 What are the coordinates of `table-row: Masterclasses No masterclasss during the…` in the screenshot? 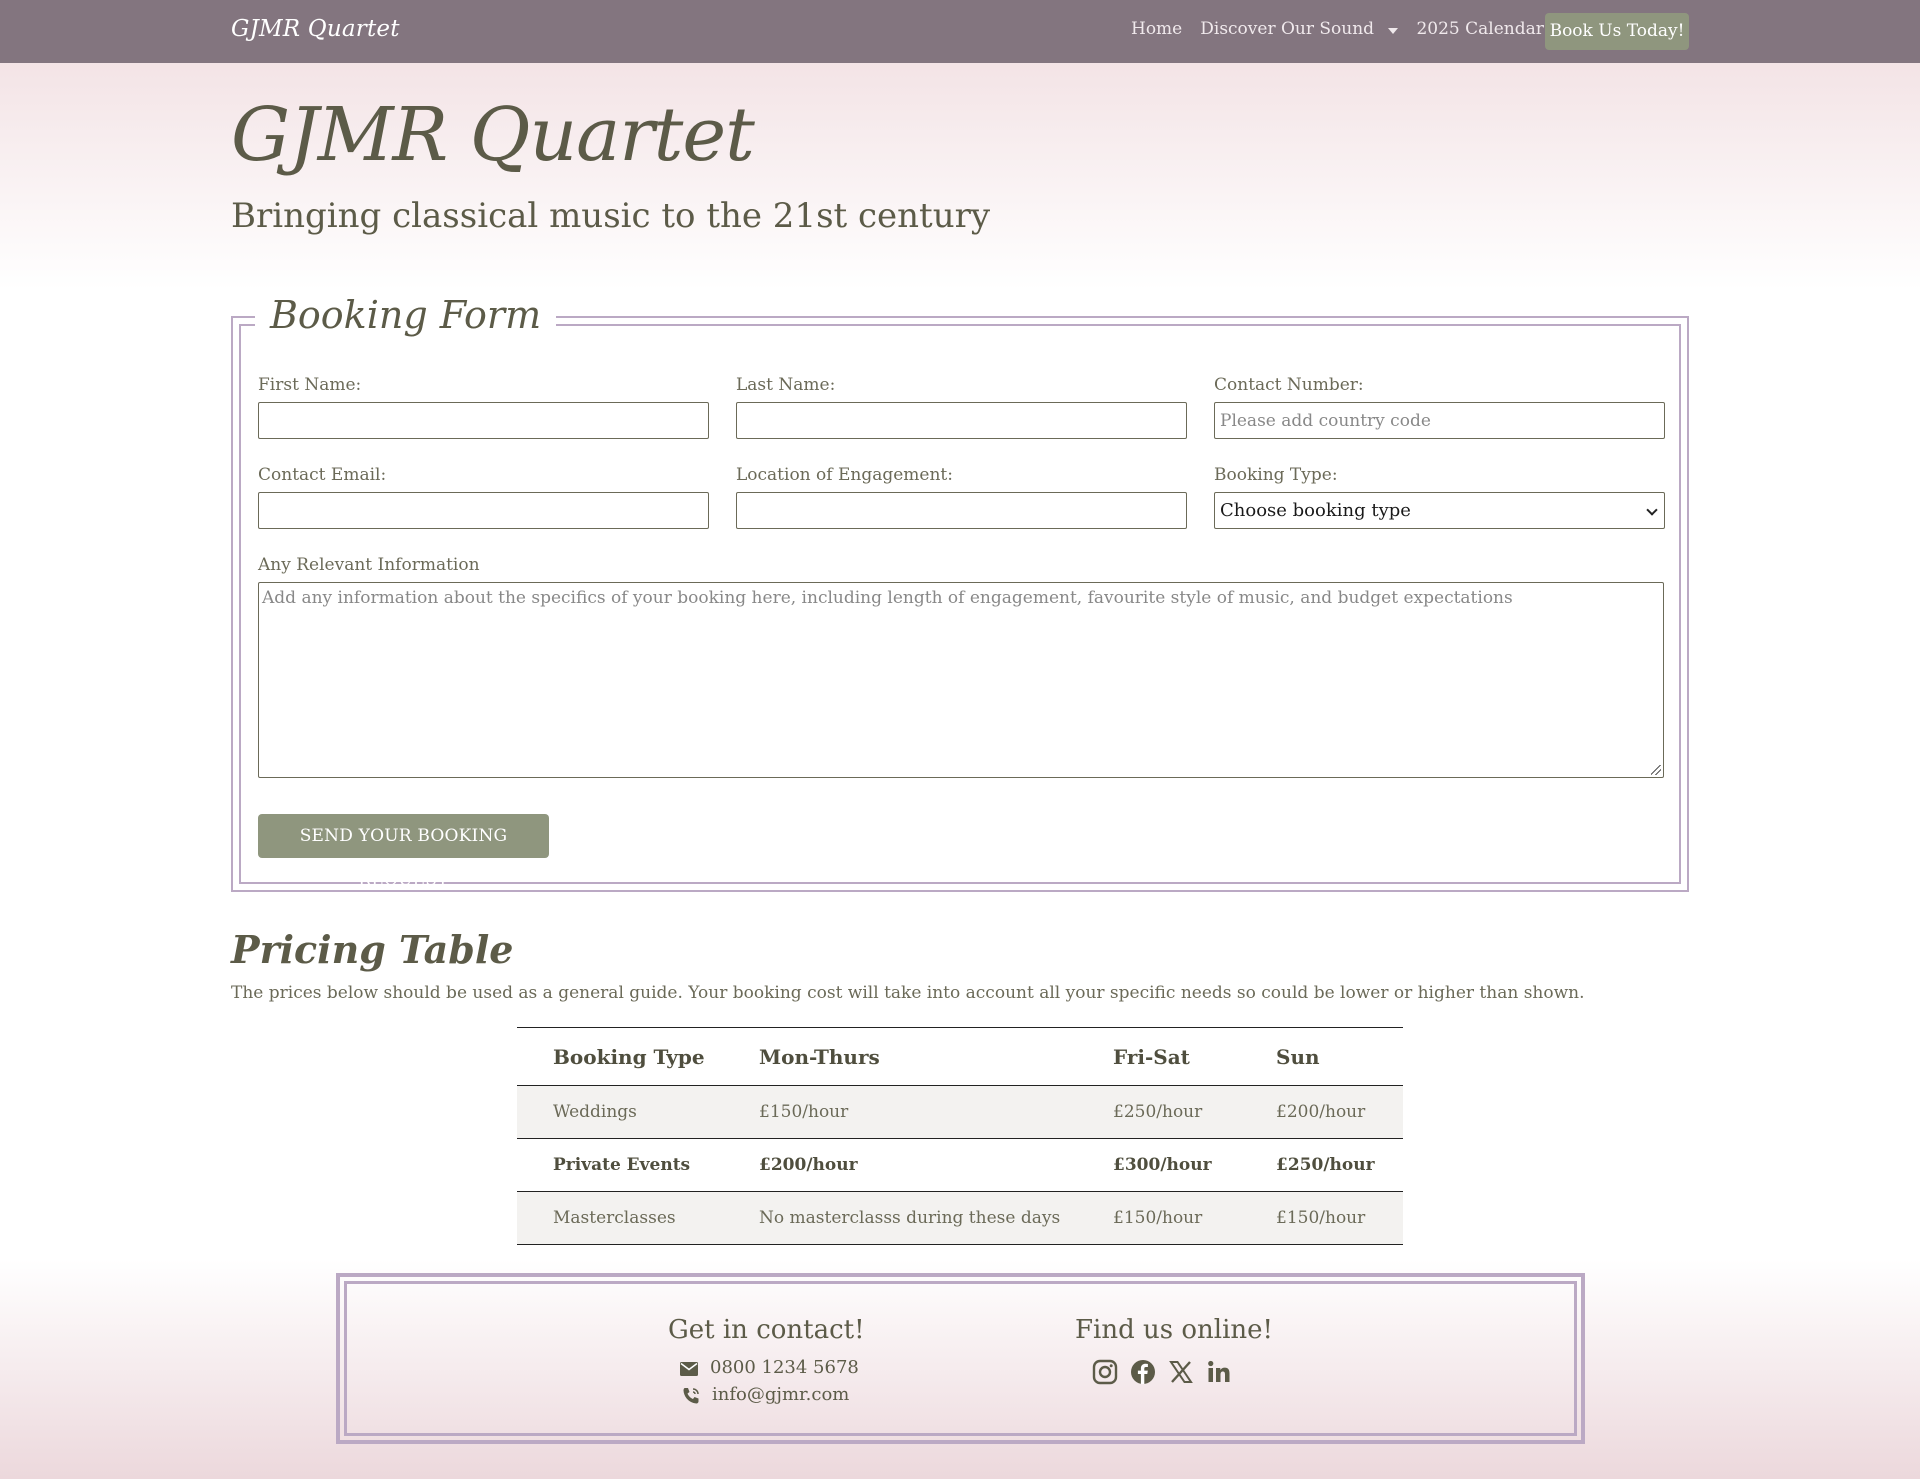 It's located at (960, 1218).